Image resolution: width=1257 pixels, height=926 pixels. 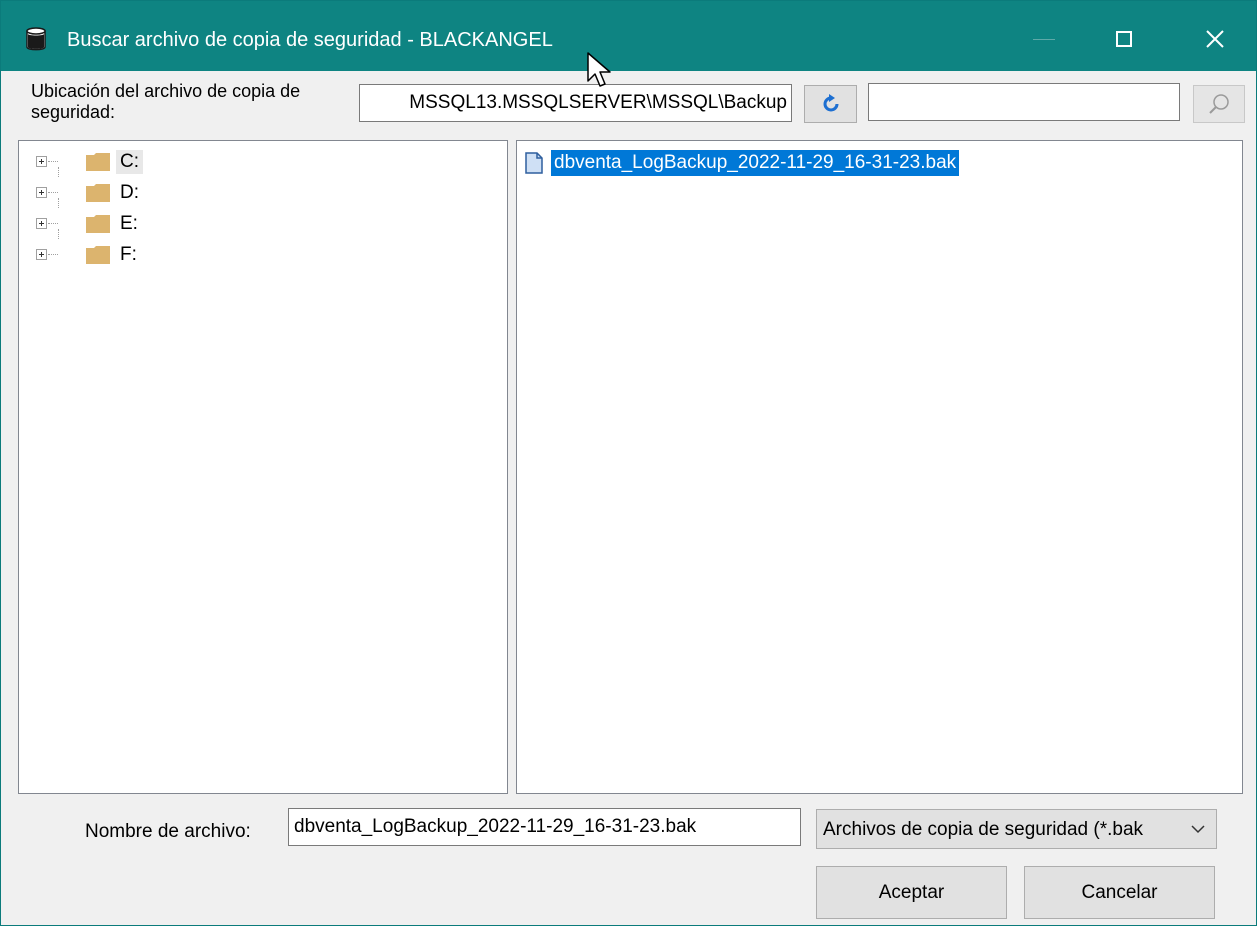 I want to click on tree-item-drive-d: D:, so click(x=106, y=193).